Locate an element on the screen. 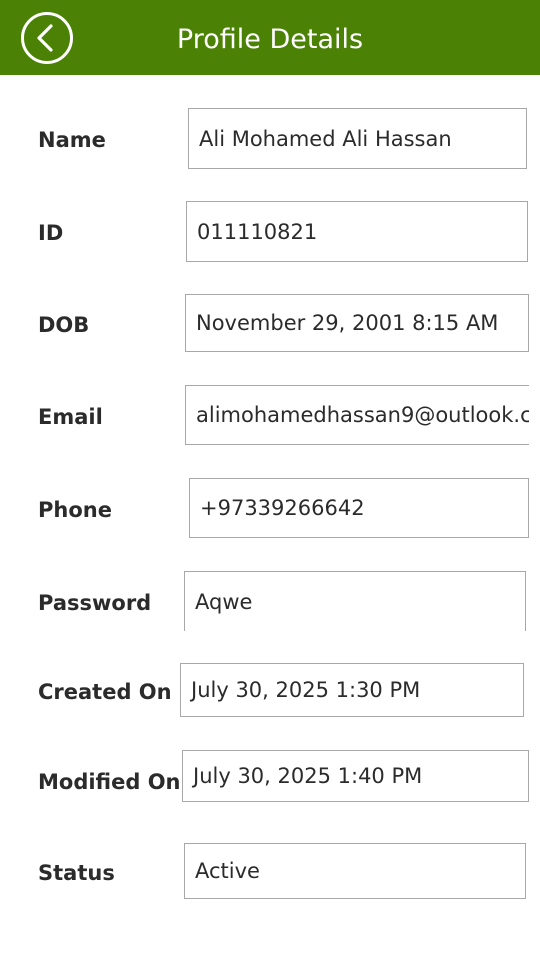 The width and height of the screenshot is (540, 958). id-value: 011110821 is located at coordinates (257, 231).